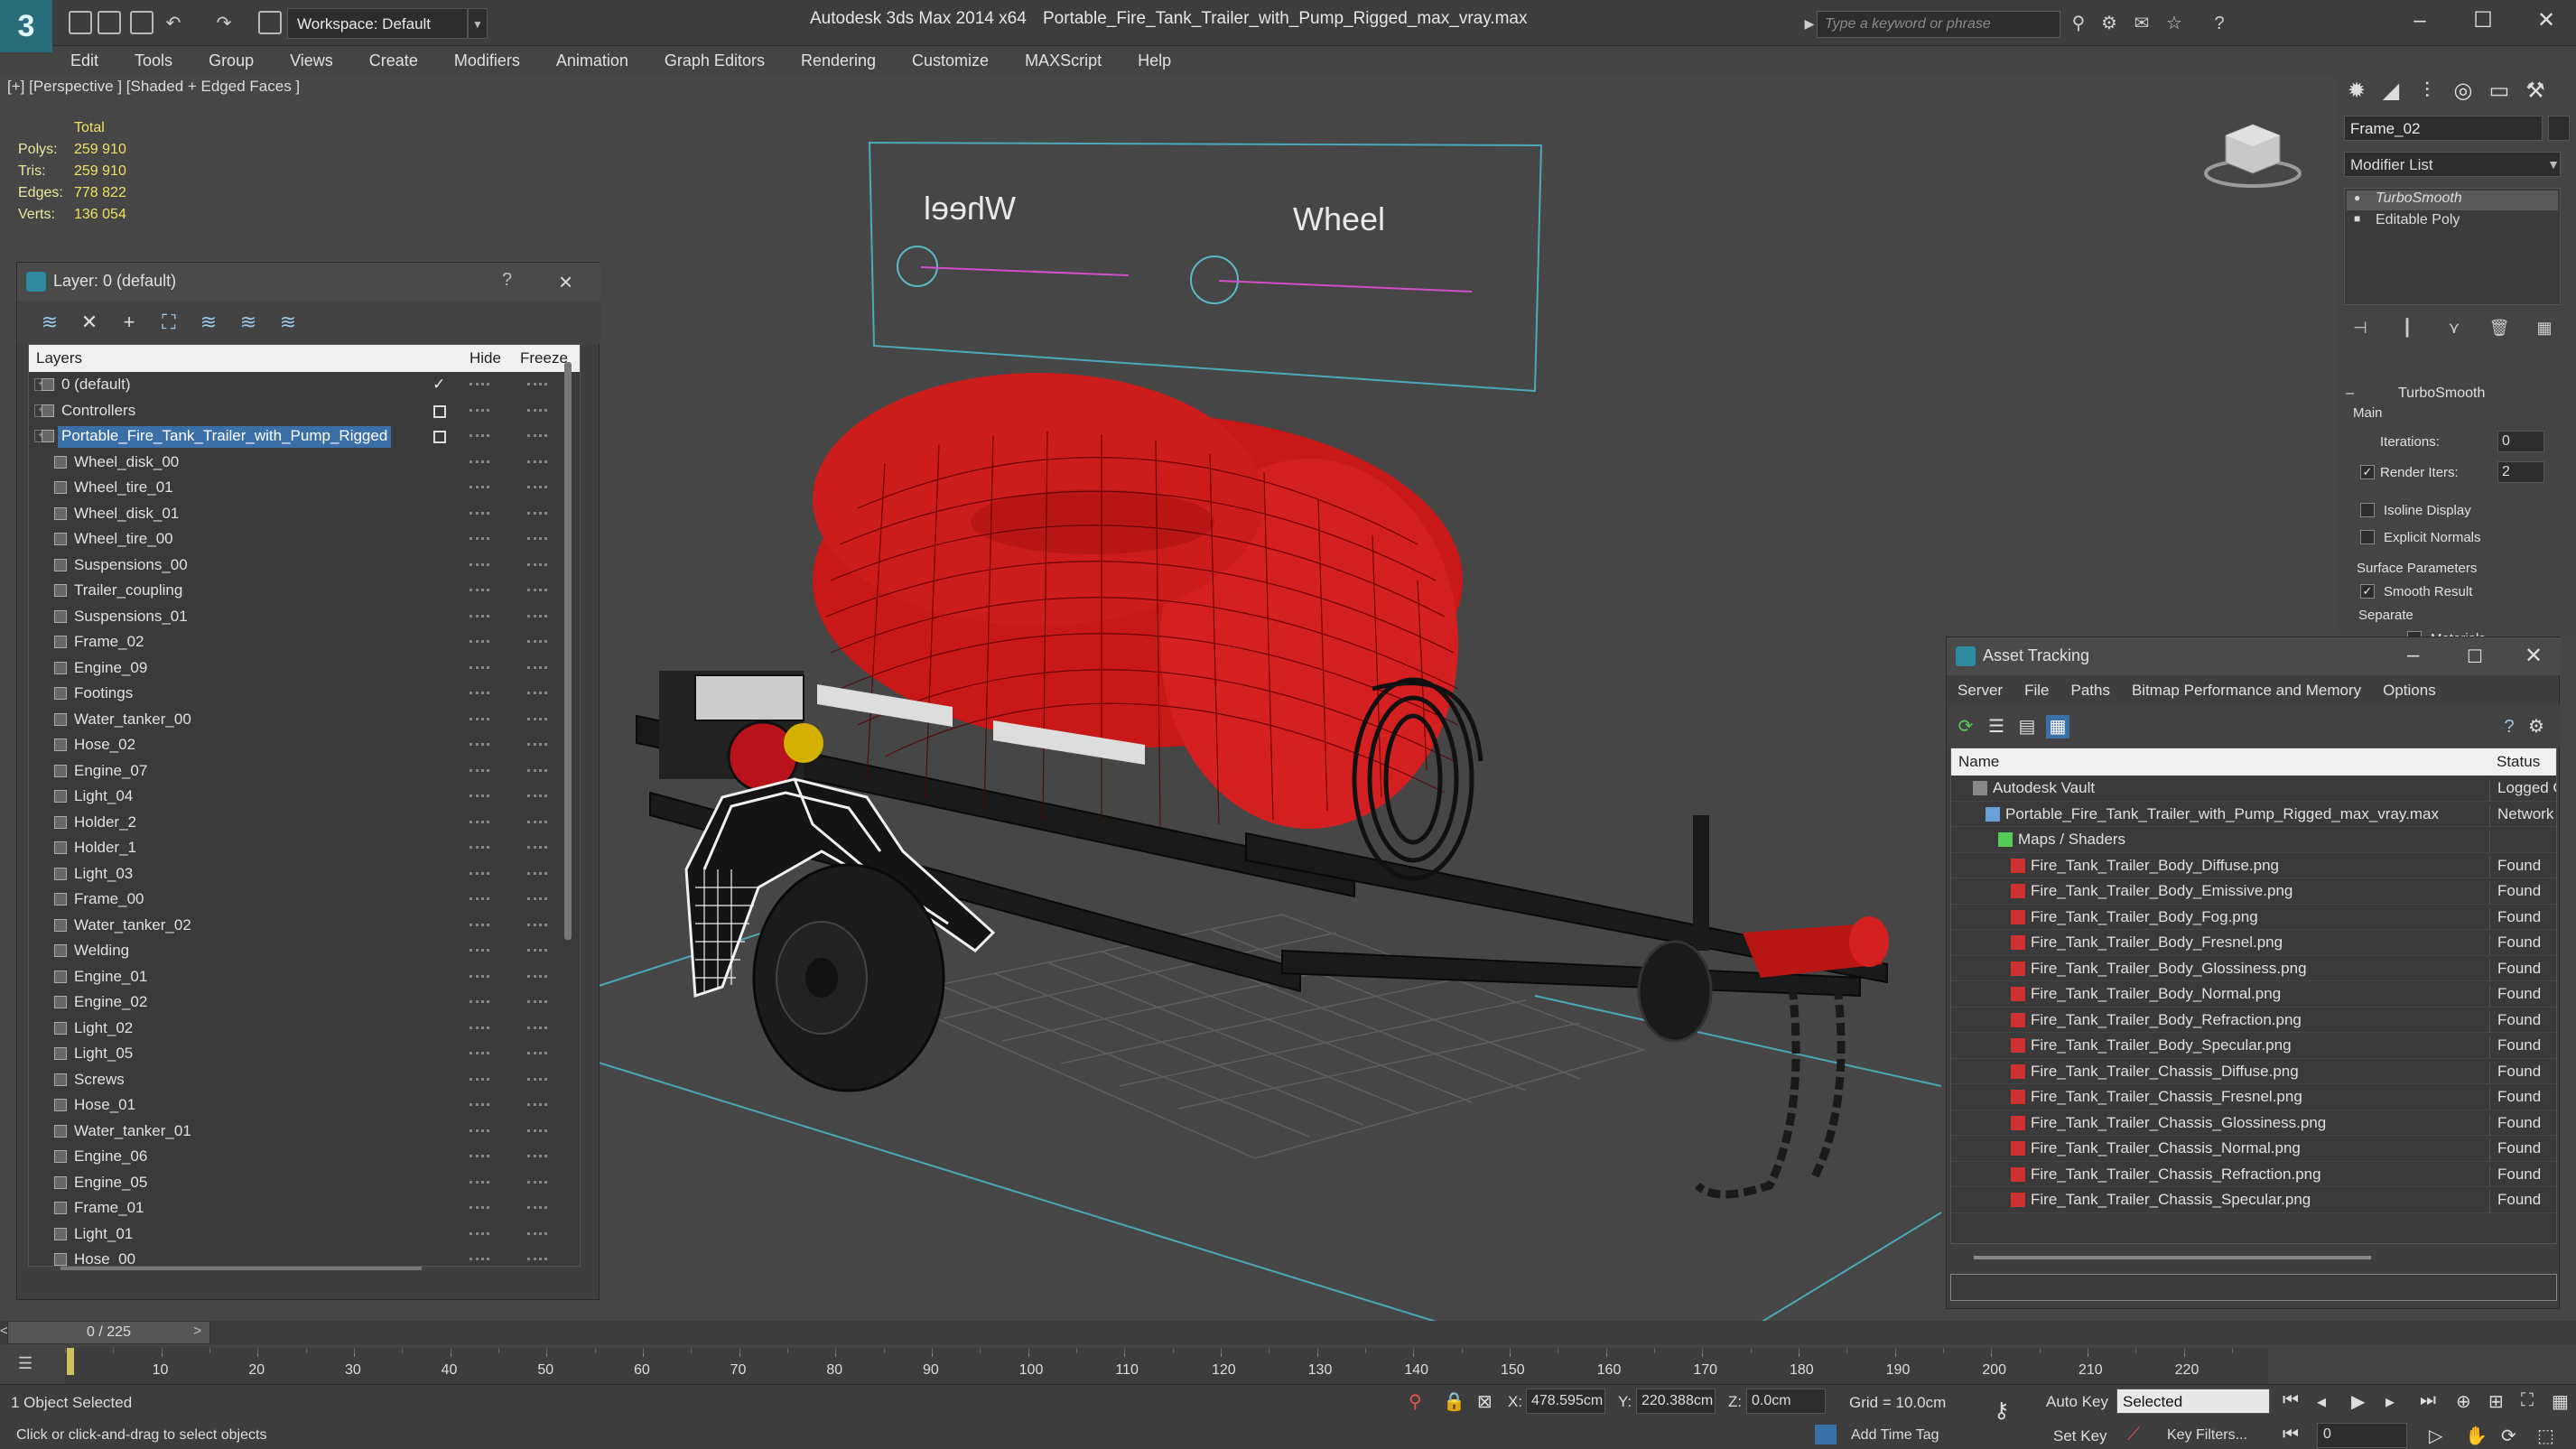 The width and height of the screenshot is (2576, 1449). I want to click on pan-icon: ✋, so click(2476, 1436).